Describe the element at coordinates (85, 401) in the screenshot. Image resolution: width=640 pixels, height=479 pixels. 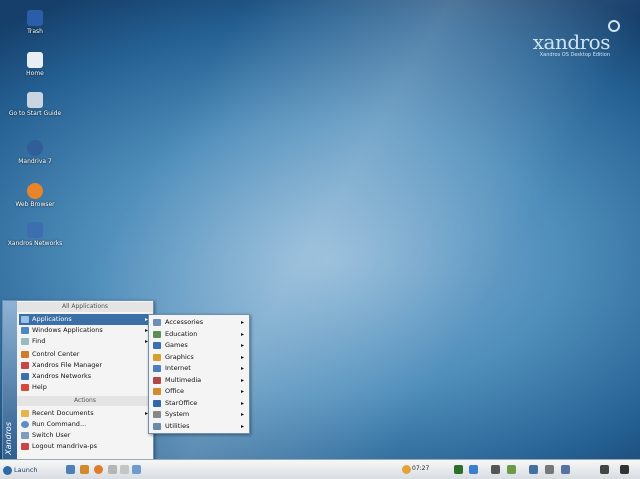
I see `menu-section-actions: Actions` at that location.